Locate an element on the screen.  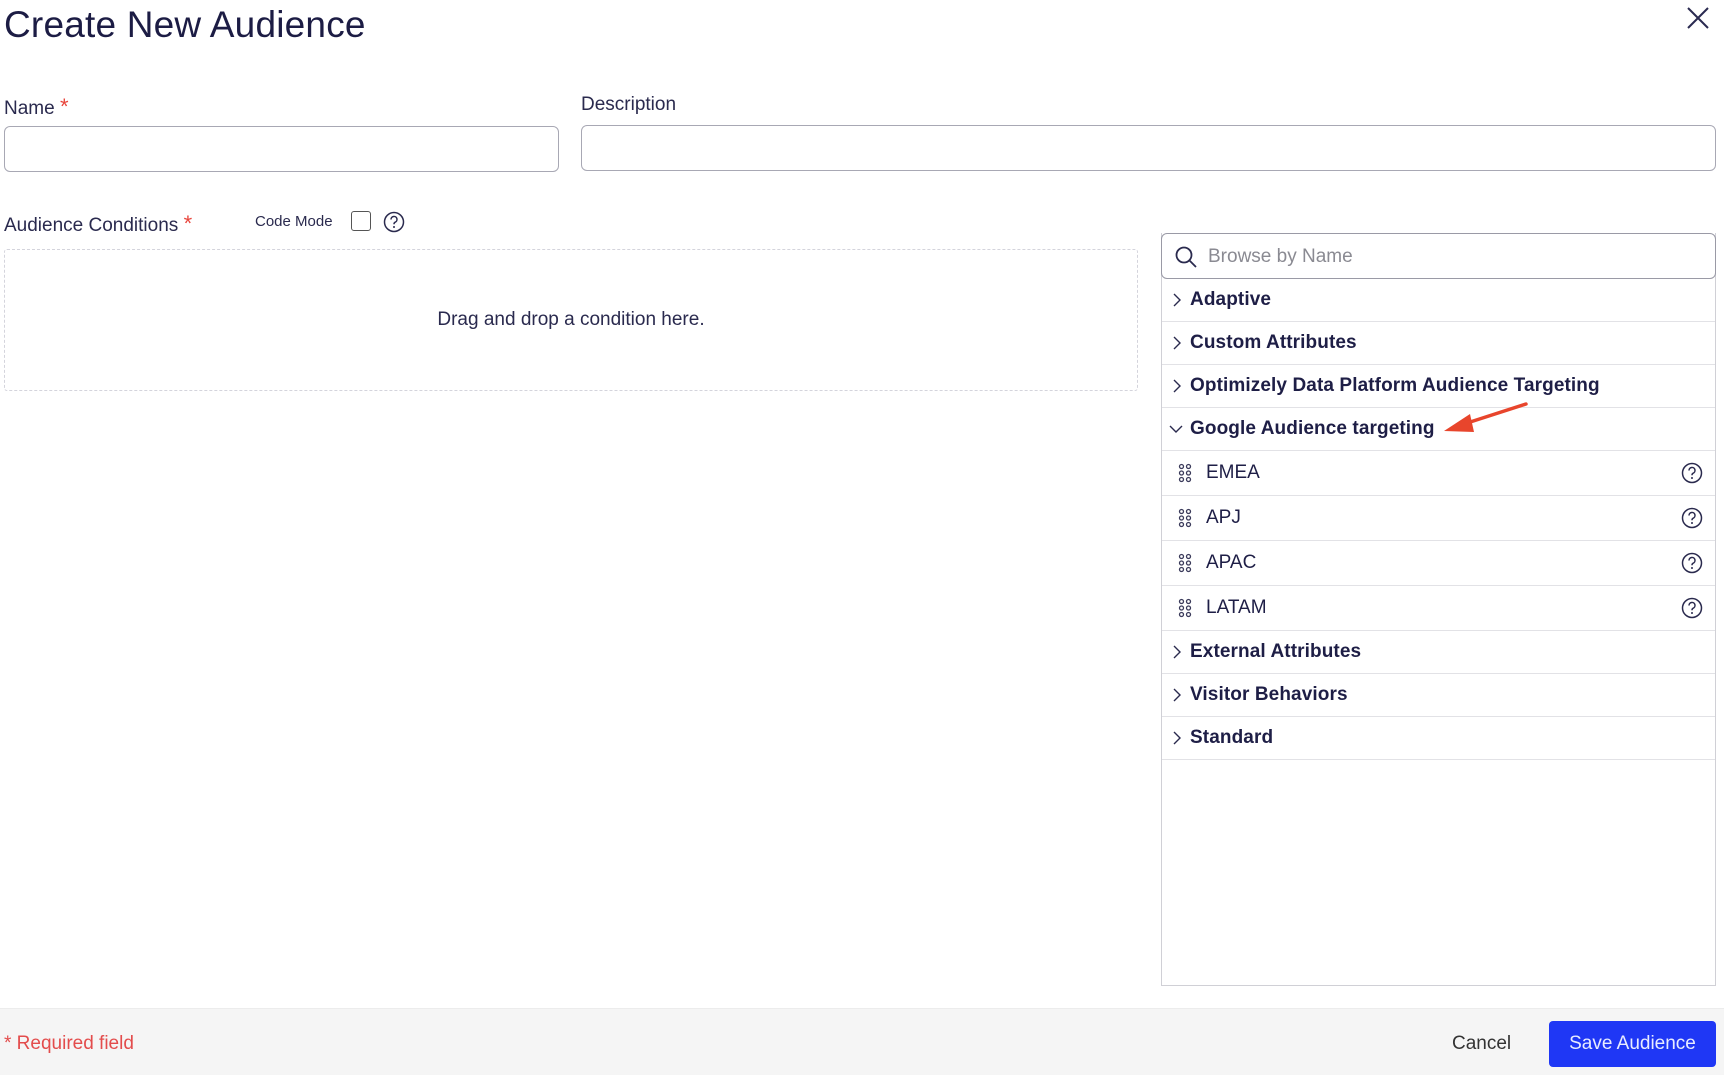
description-label: Description is located at coordinates (629, 104).